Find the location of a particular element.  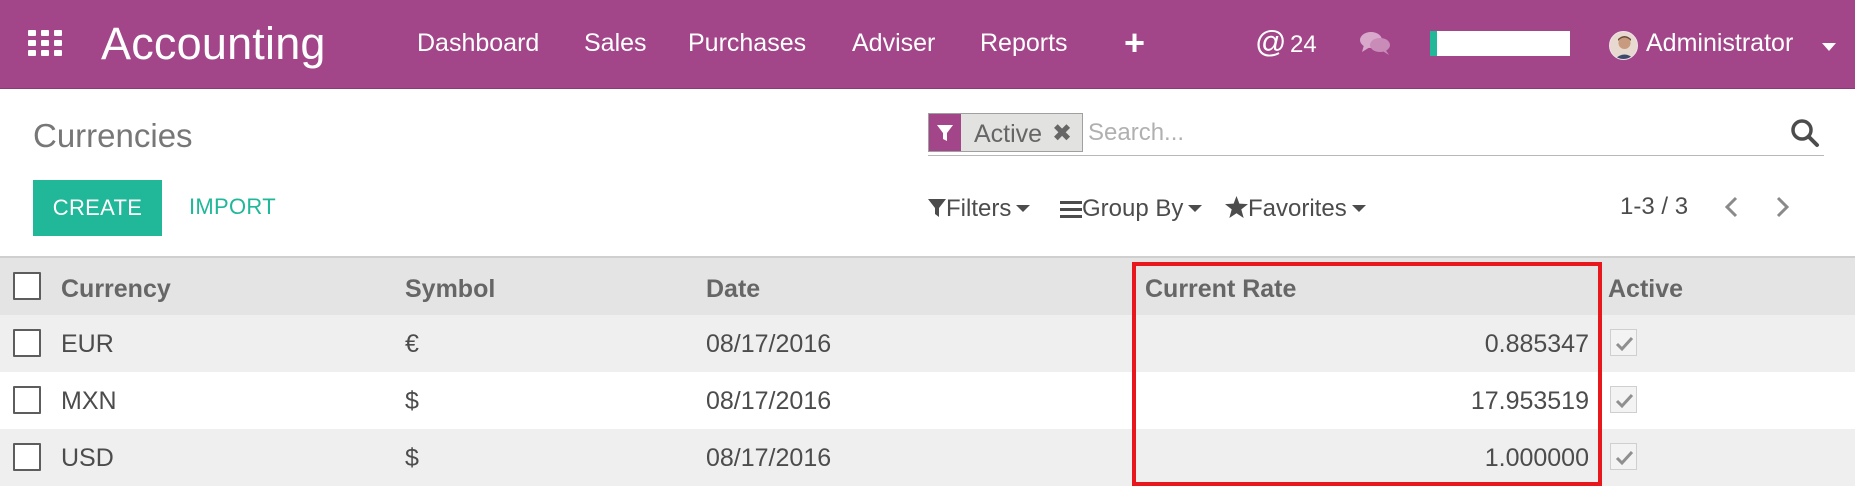

chevron-right-icon is located at coordinates (1782, 207).